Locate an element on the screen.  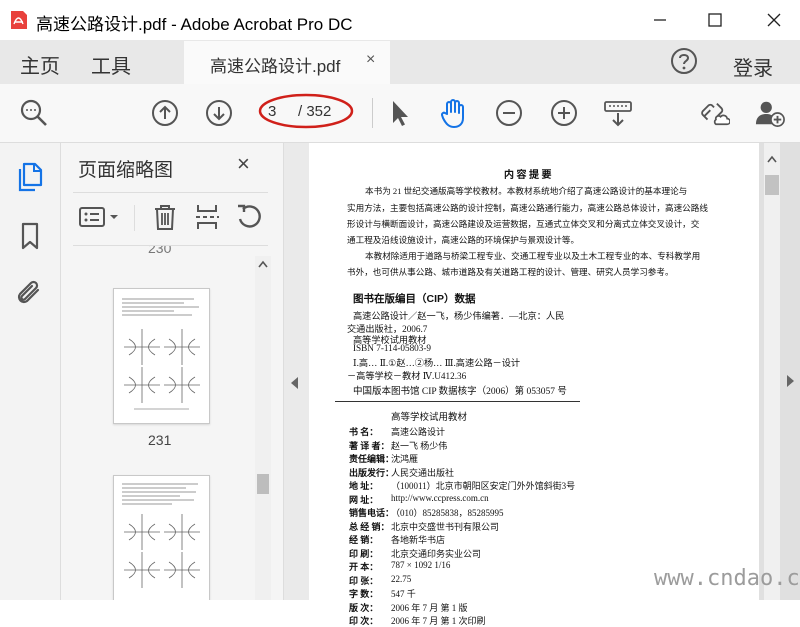
highlight-ellipse is located at coordinates (306, 111).